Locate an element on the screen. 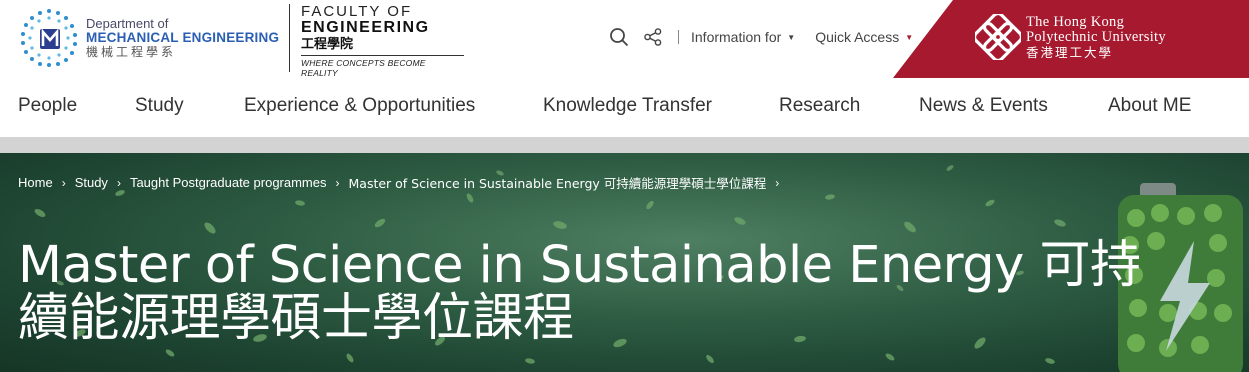  department-label: Department of is located at coordinates (127, 23).